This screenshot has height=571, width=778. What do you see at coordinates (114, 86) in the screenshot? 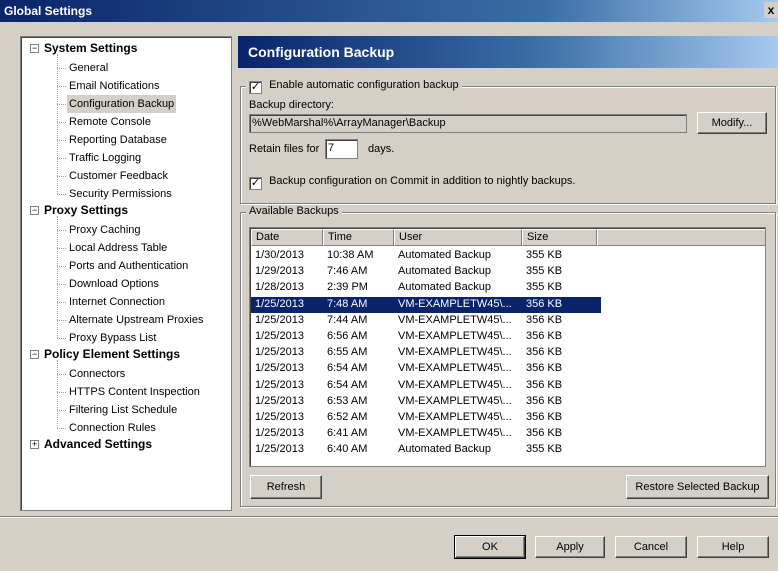
I see `tree-item: Email Notifications` at bounding box center [114, 86].